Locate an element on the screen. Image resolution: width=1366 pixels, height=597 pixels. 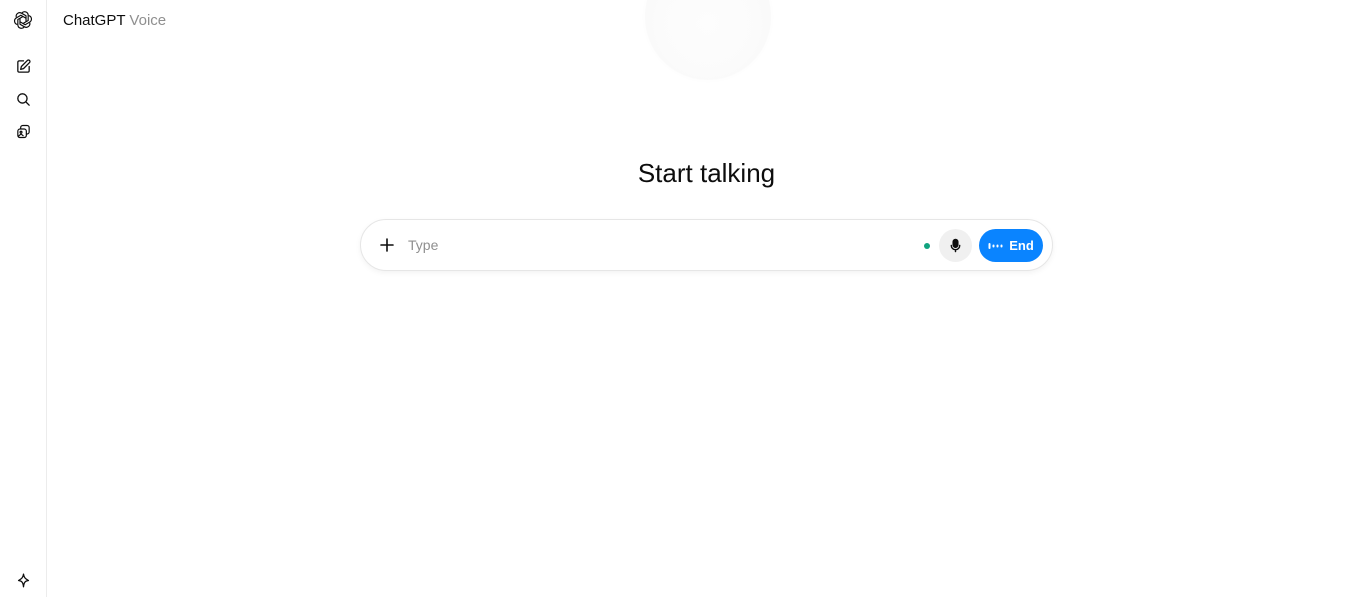
header-title: ChatGPT Voice is located at coordinates (114, 21).